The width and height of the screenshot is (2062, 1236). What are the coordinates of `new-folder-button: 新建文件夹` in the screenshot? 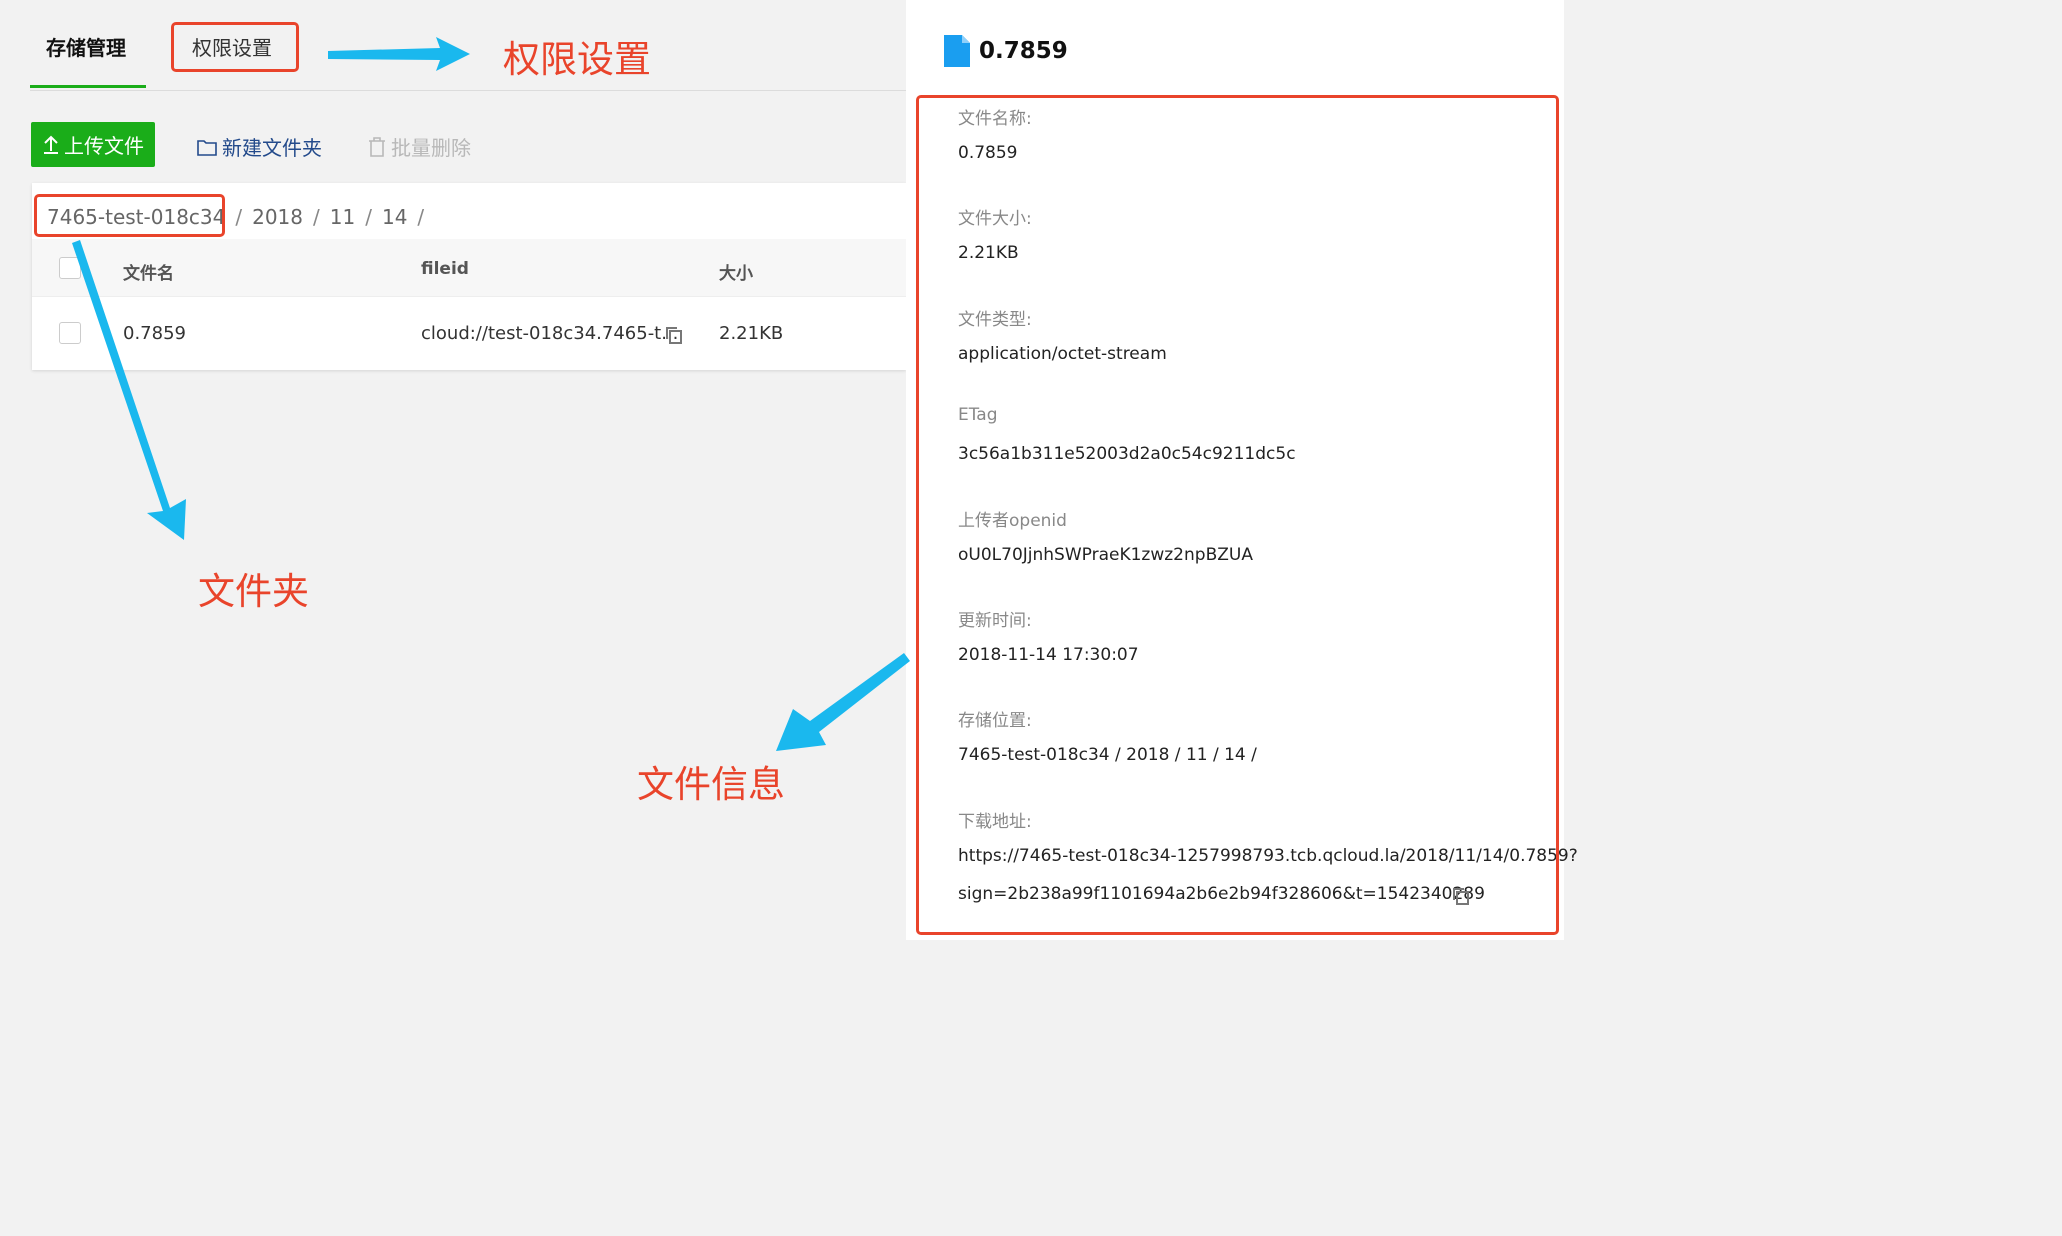 It's located at (259, 146).